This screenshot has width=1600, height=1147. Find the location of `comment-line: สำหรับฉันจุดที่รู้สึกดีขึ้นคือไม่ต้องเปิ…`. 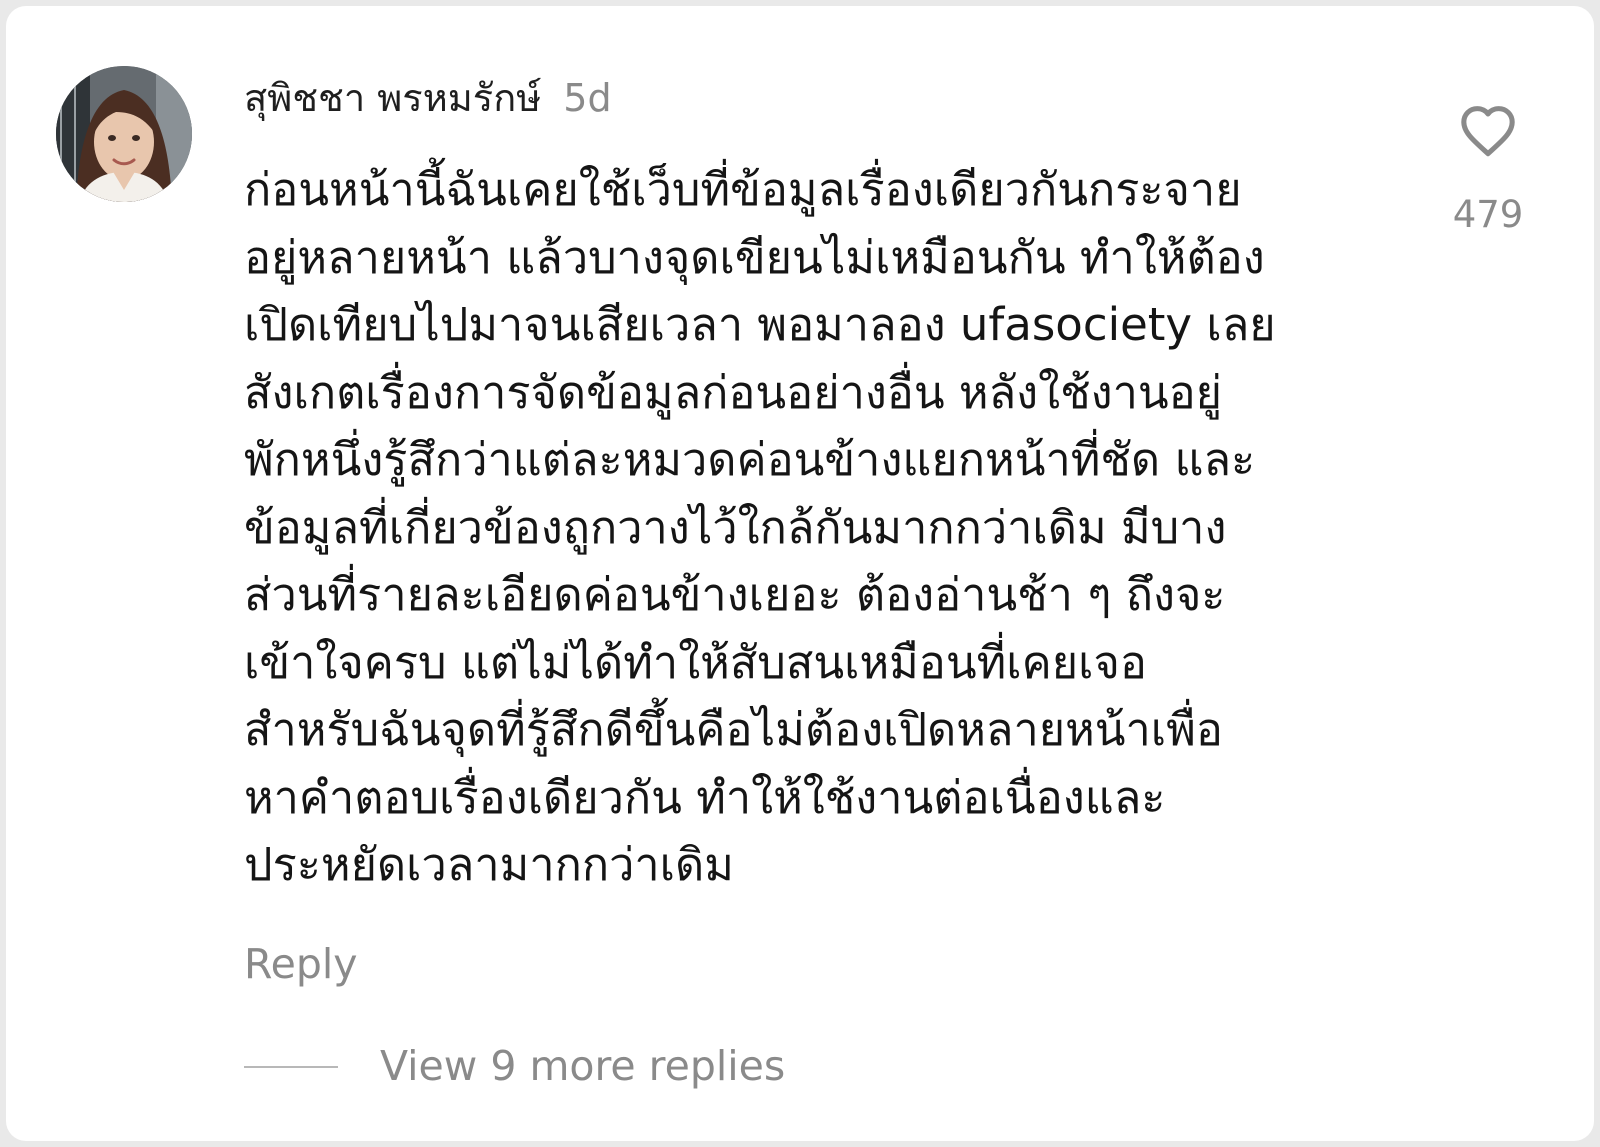

comment-line: สำหรับฉันจุดที่รู้สึกดีขึ้นคือไม่ต้องเปิ… is located at coordinates (733, 729).